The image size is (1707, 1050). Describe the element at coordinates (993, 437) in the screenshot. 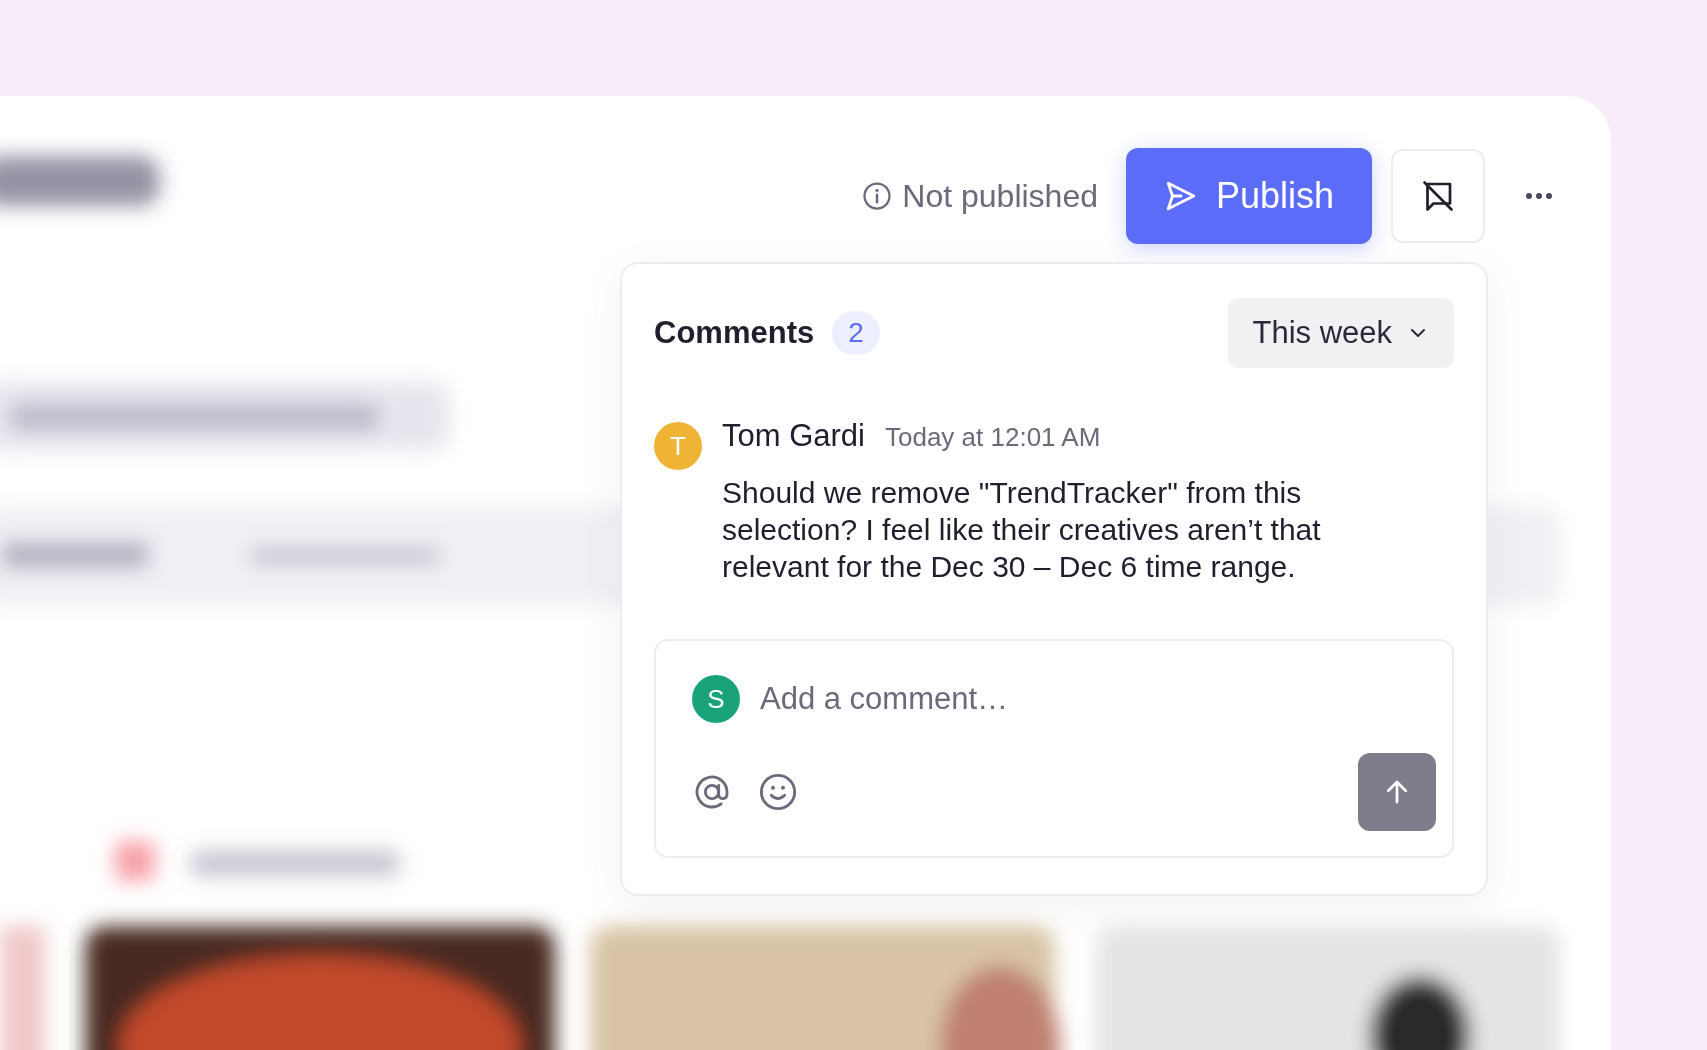

I see `comment-time: Today at 12:01 AM` at that location.